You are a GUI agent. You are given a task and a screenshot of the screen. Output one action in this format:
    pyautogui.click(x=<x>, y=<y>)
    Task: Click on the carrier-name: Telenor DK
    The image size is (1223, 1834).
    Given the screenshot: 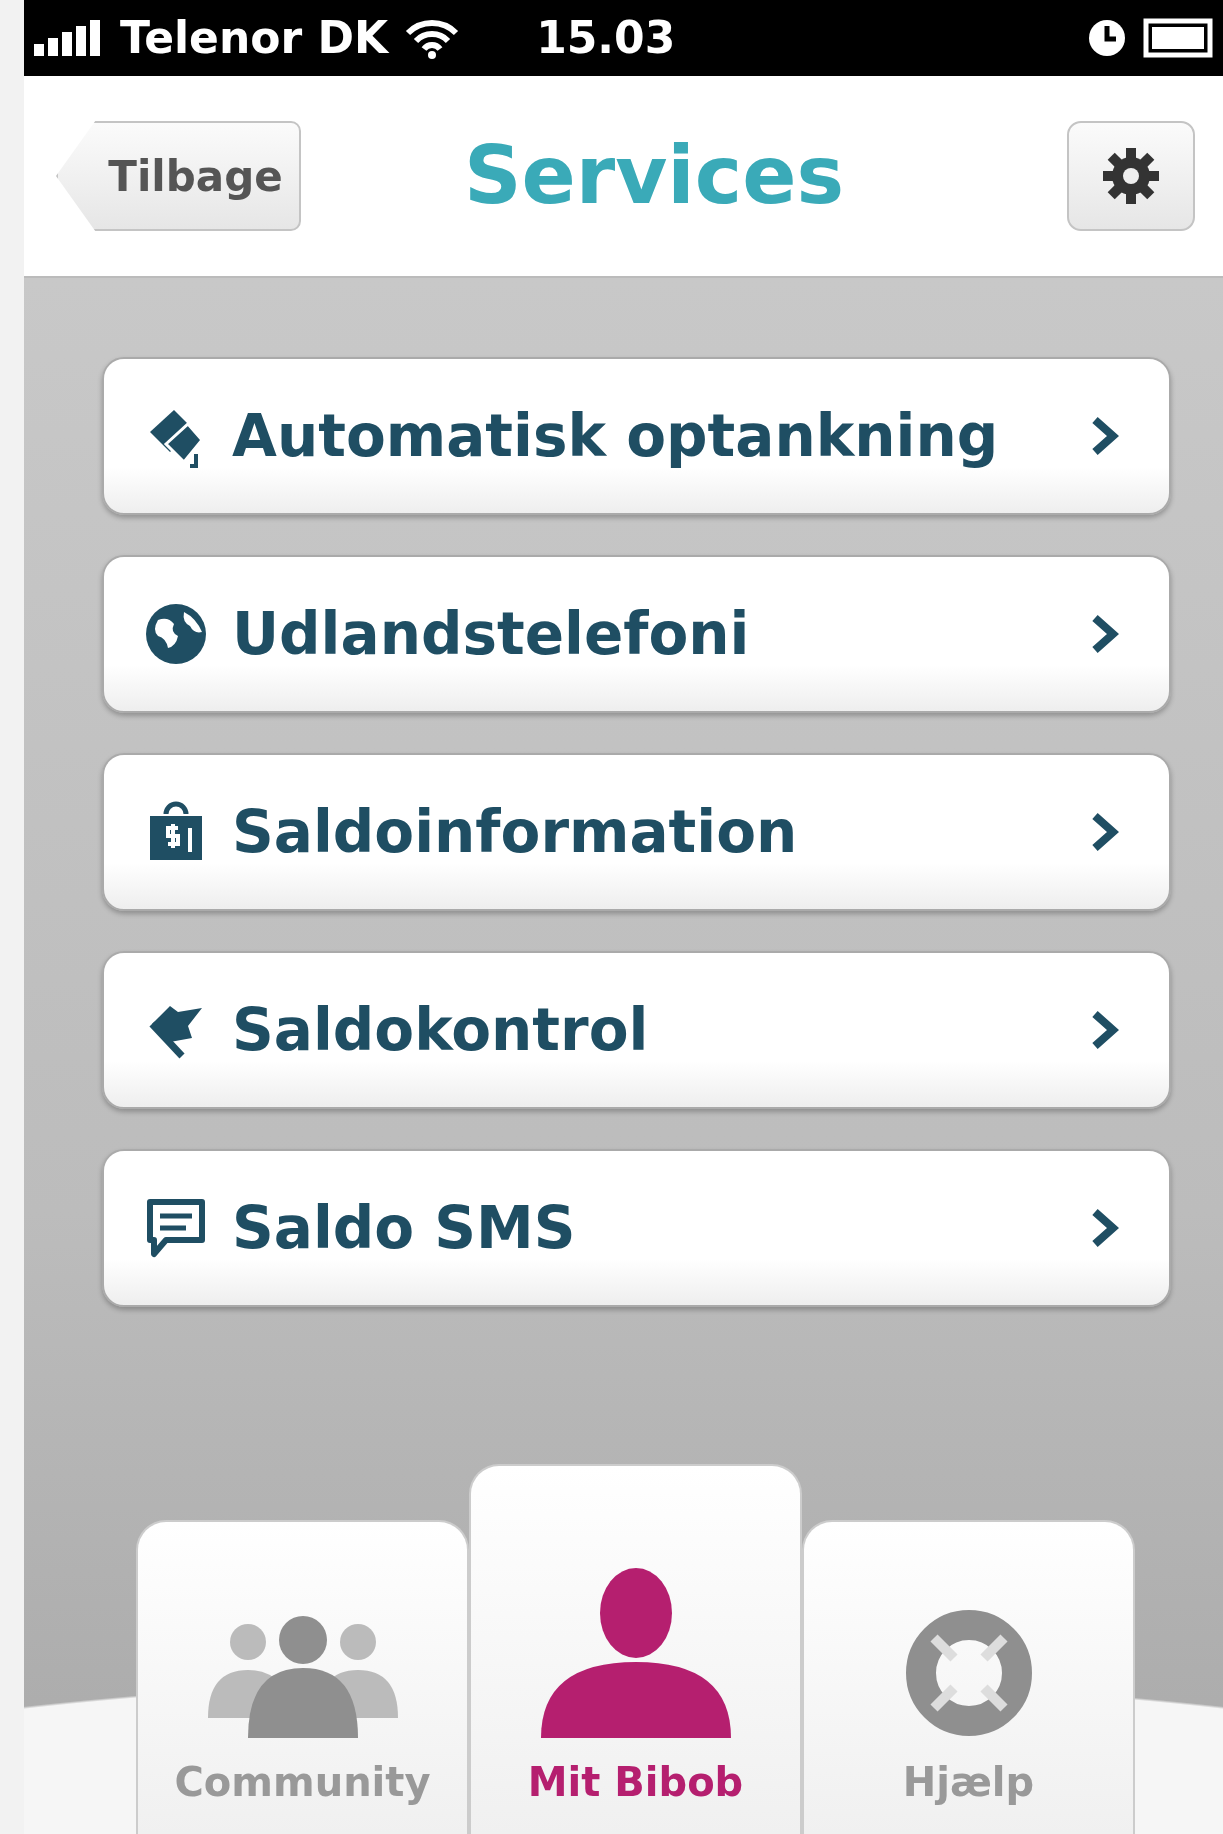 What is the action you would take?
    pyautogui.click(x=254, y=38)
    